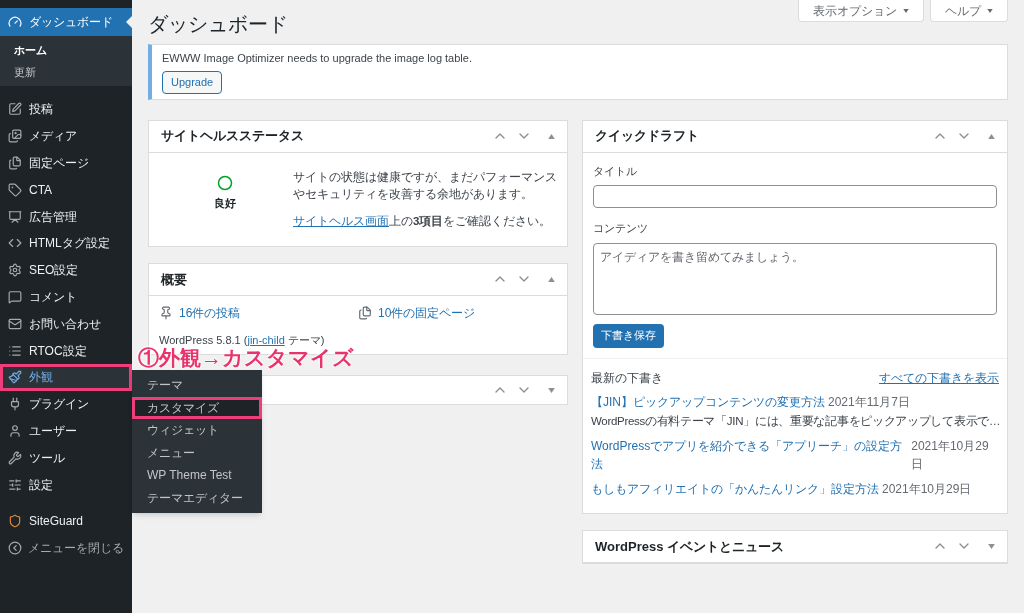  Describe the element at coordinates (425, 185) in the screenshot. I see `health-message: サイトの状態は健康ですが、まだパフォーマンスやセキュリティを改善する余地があります。` at that location.